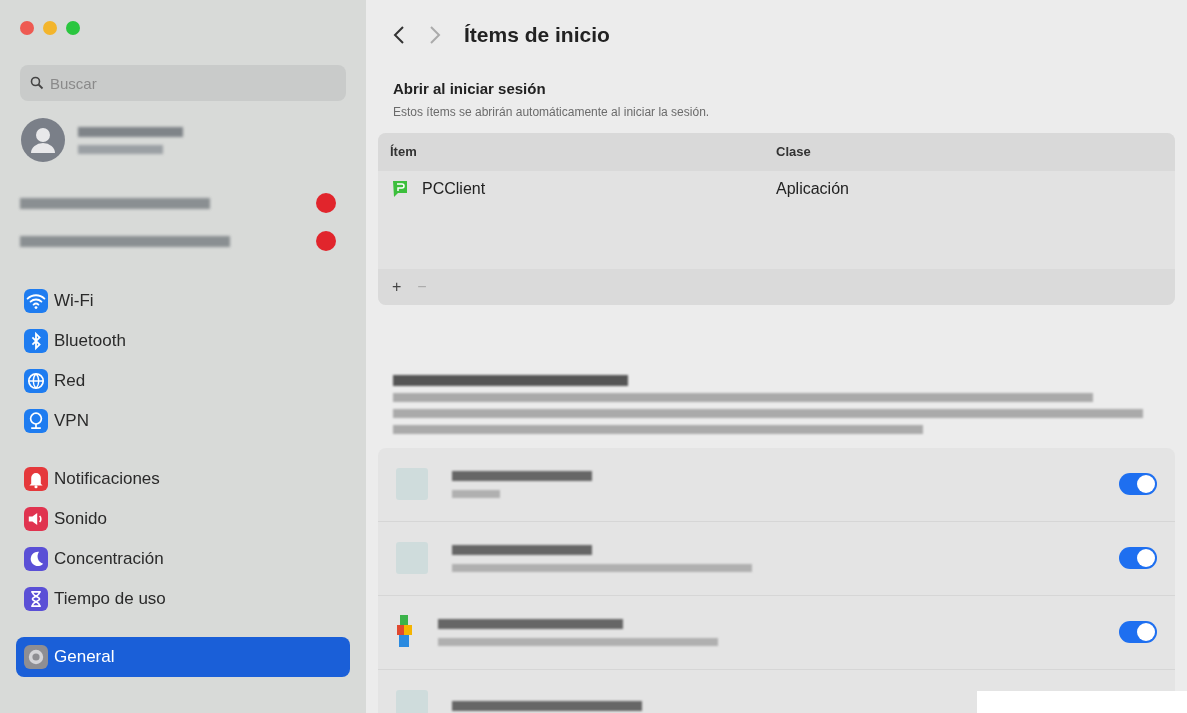 The width and height of the screenshot is (1187, 713). What do you see at coordinates (43, 140) in the screenshot?
I see `avatar-icon` at bounding box center [43, 140].